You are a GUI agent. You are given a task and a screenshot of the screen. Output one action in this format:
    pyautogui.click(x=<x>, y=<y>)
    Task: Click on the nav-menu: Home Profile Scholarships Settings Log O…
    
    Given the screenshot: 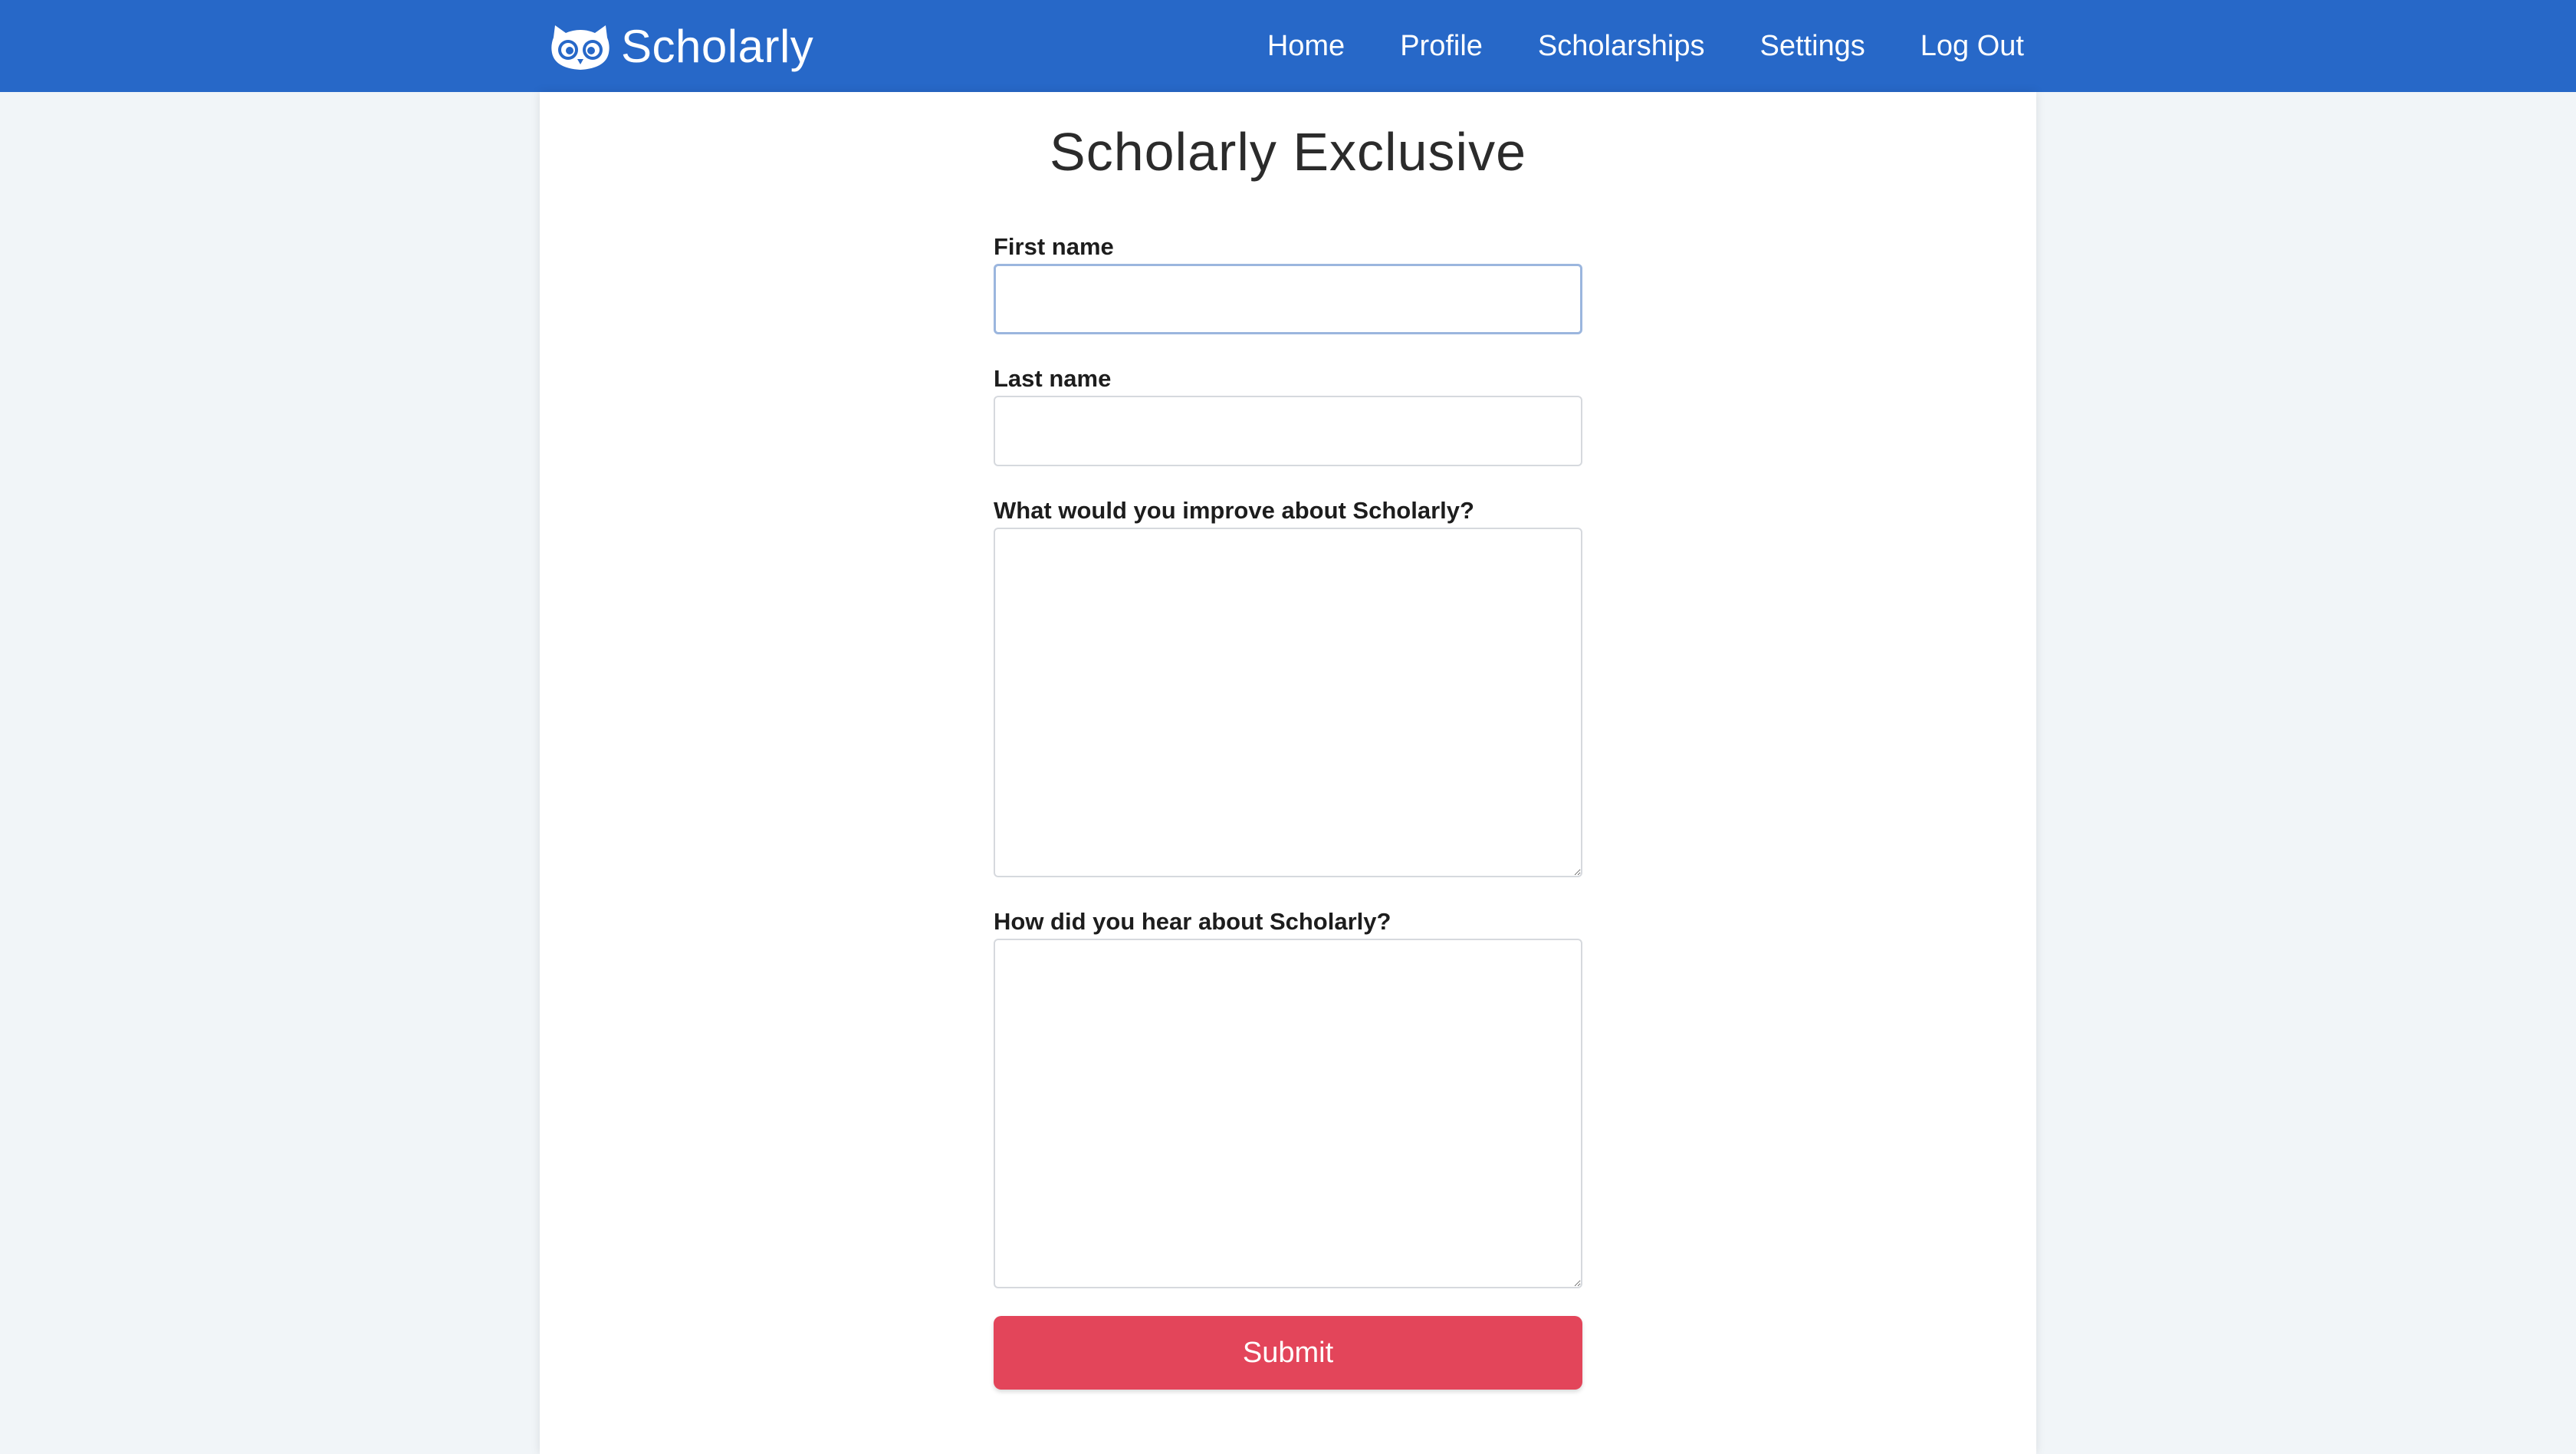 What is the action you would take?
    pyautogui.click(x=1618, y=46)
    